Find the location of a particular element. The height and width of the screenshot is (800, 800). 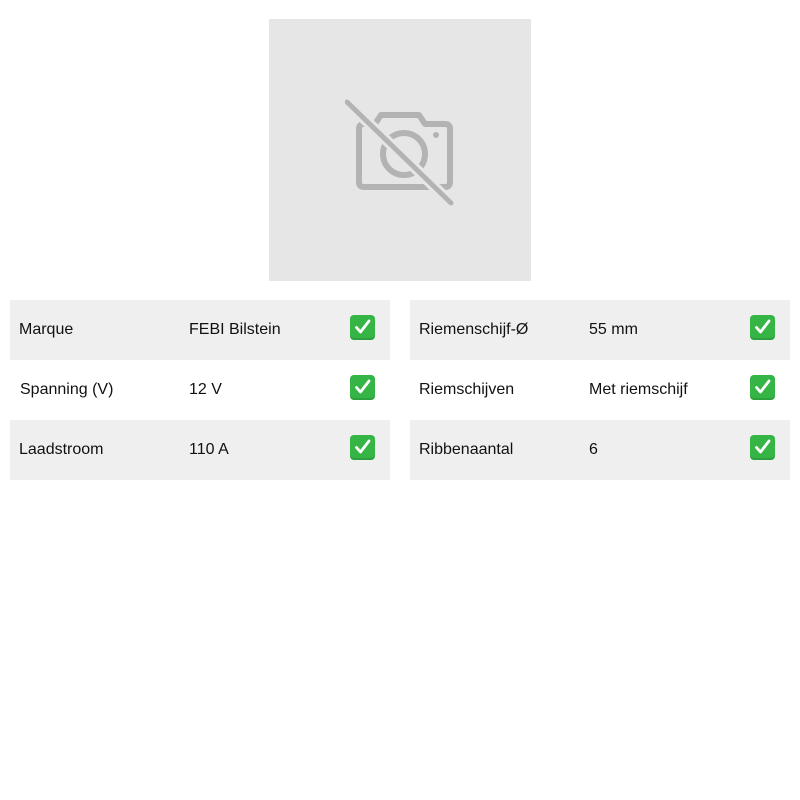

spec-label: Spanning (V) is located at coordinates (67, 389).